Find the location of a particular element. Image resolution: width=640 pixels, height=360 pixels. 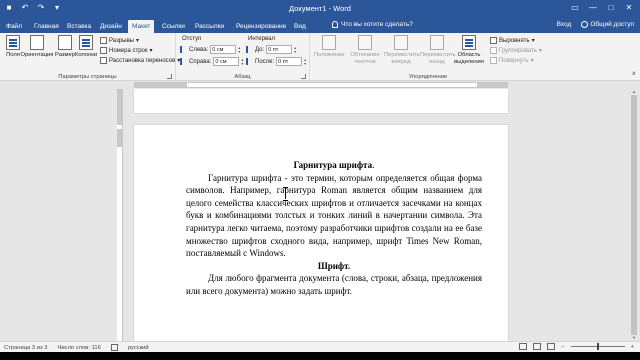

status-right: − + is located at coordinates (576, 346).